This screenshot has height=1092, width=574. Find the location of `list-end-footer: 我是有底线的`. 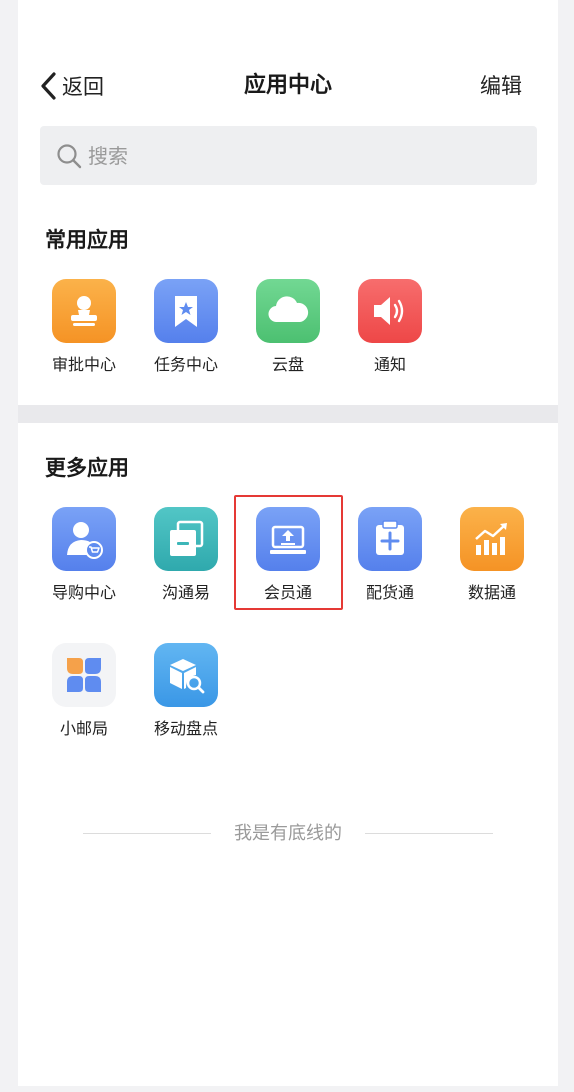

list-end-footer: 我是有底线的 is located at coordinates (288, 834).